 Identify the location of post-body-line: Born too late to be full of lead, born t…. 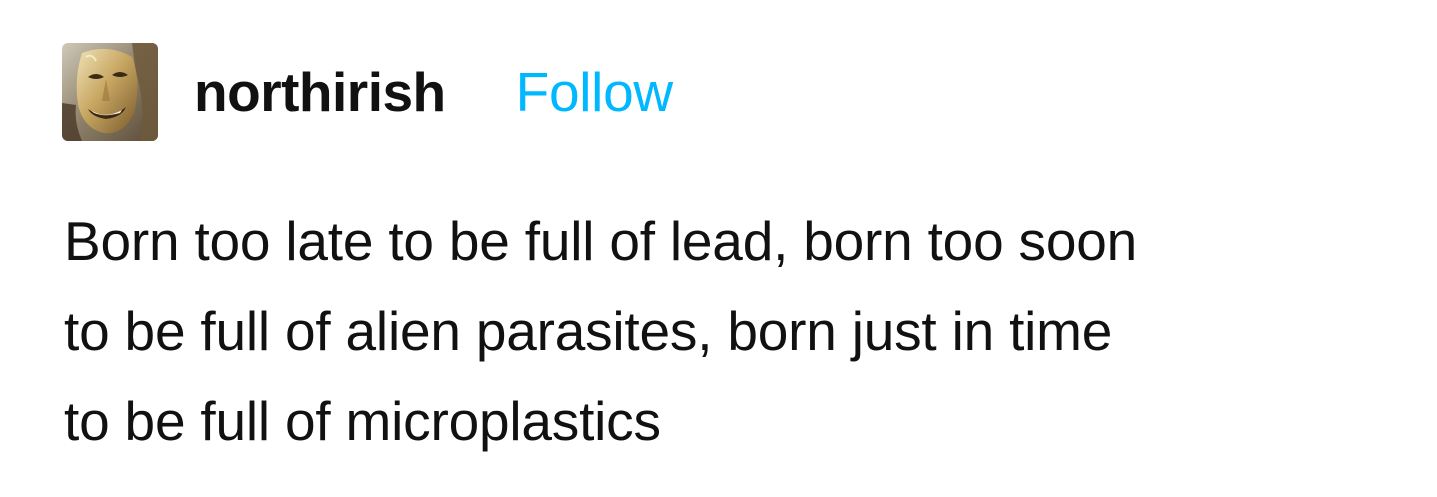
(601, 241).